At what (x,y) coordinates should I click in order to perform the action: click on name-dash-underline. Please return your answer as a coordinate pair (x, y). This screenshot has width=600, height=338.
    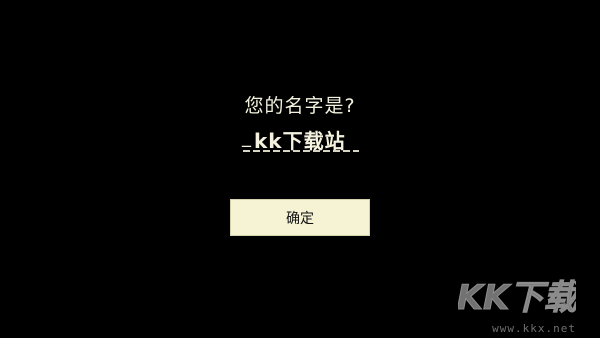
    Looking at the image, I should click on (301, 151).